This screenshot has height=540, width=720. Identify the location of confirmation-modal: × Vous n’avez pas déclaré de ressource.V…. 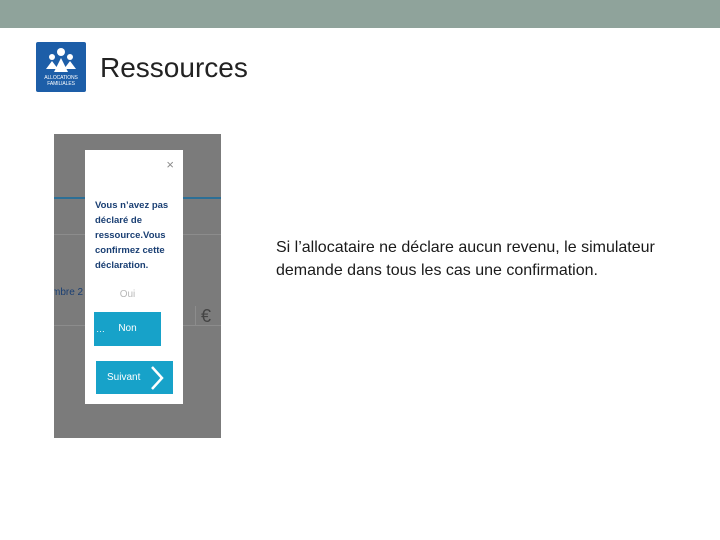
(134, 277).